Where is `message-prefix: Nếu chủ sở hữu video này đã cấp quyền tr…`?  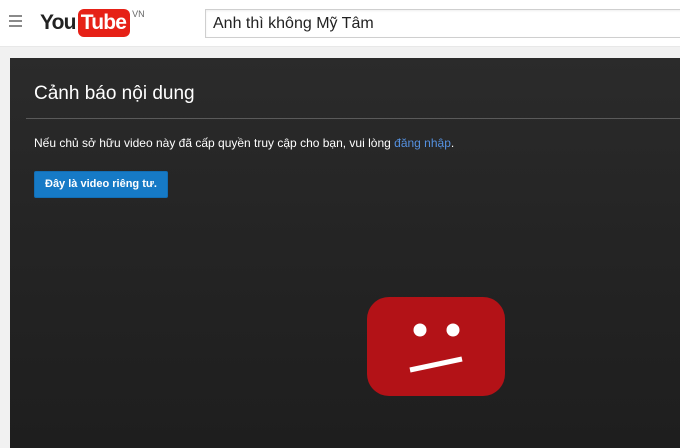 message-prefix: Nếu chủ sở hữu video này đã cấp quyền tr… is located at coordinates (214, 143).